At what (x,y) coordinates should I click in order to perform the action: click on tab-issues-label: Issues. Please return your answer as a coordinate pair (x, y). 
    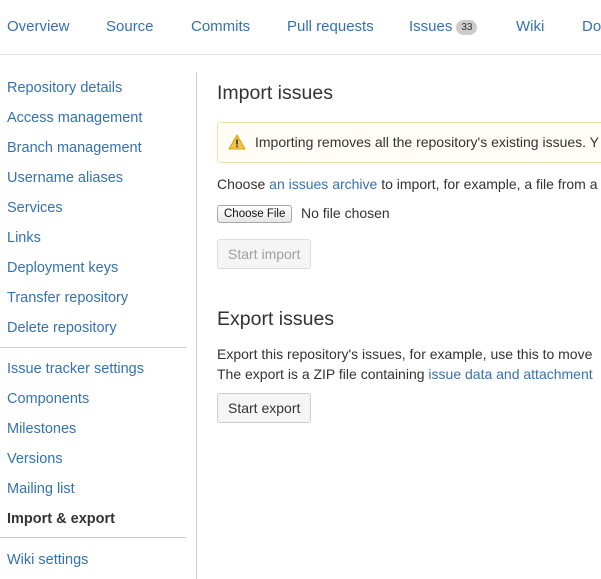
    Looking at the image, I should click on (431, 26).